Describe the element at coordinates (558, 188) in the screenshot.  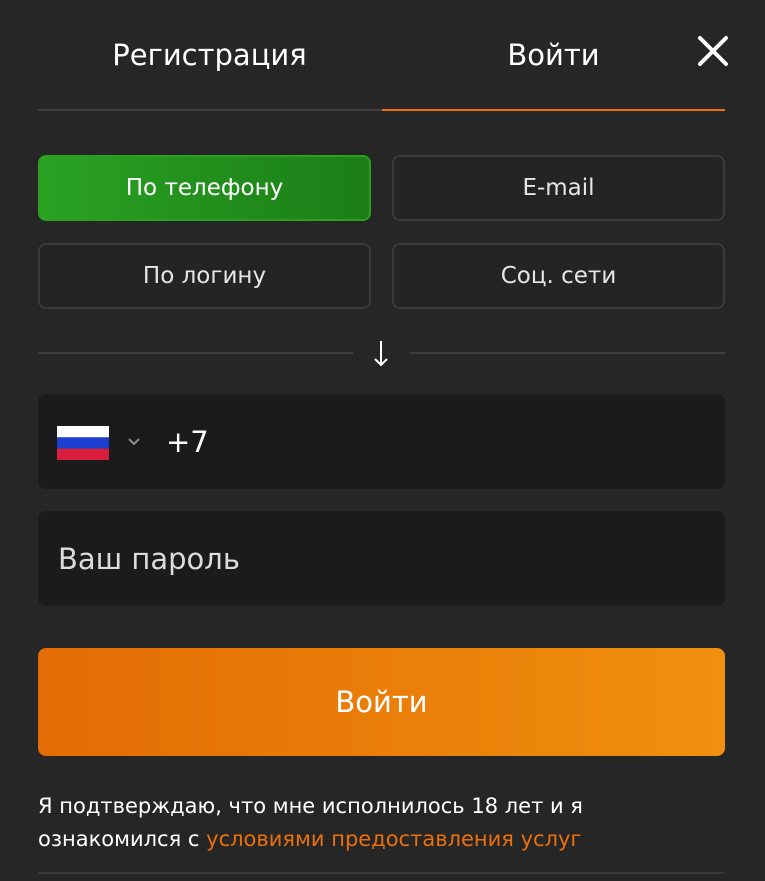
I see `method-email-button: E-mail` at that location.